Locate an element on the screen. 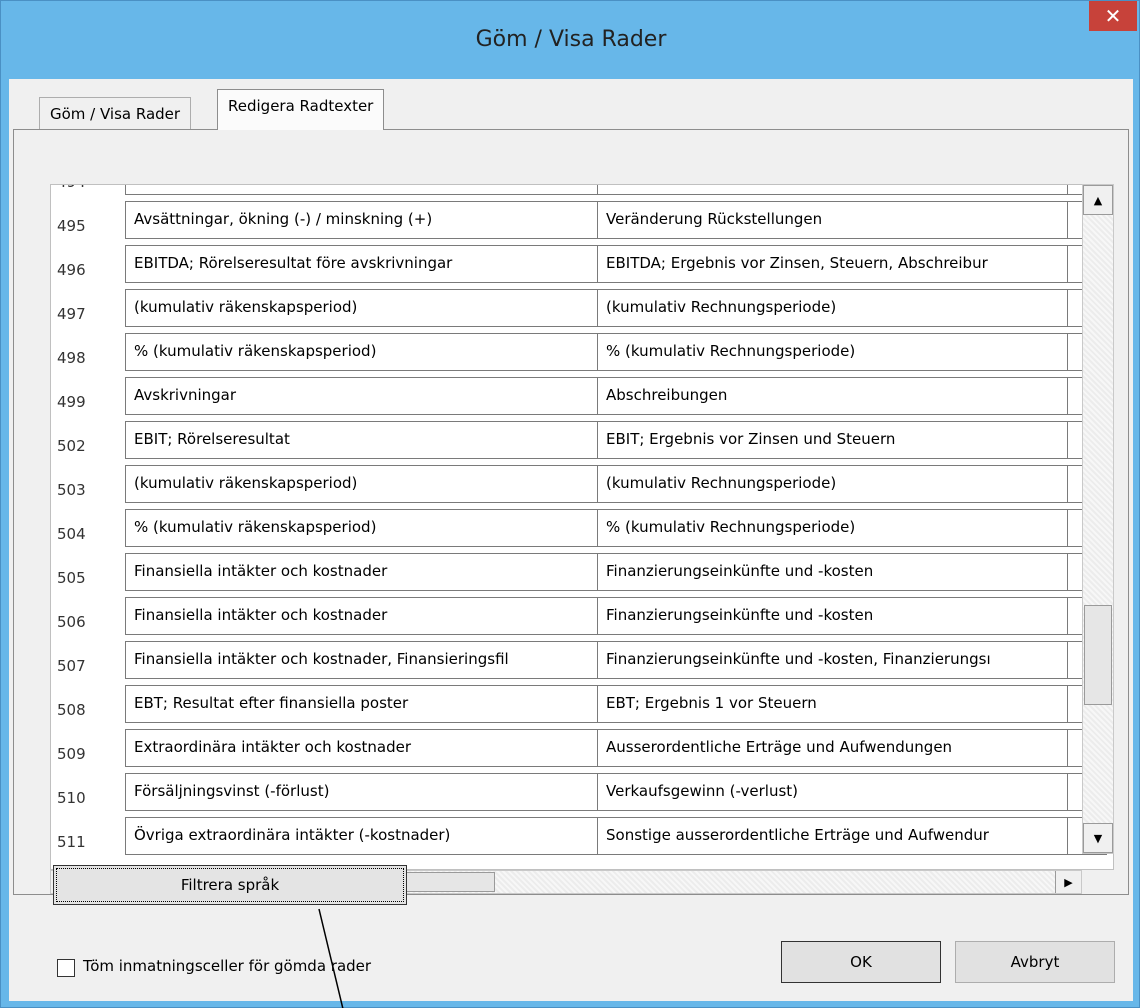  clear-input-cells-label: Töm inmatningsceller för gömda rader is located at coordinates (227, 966).